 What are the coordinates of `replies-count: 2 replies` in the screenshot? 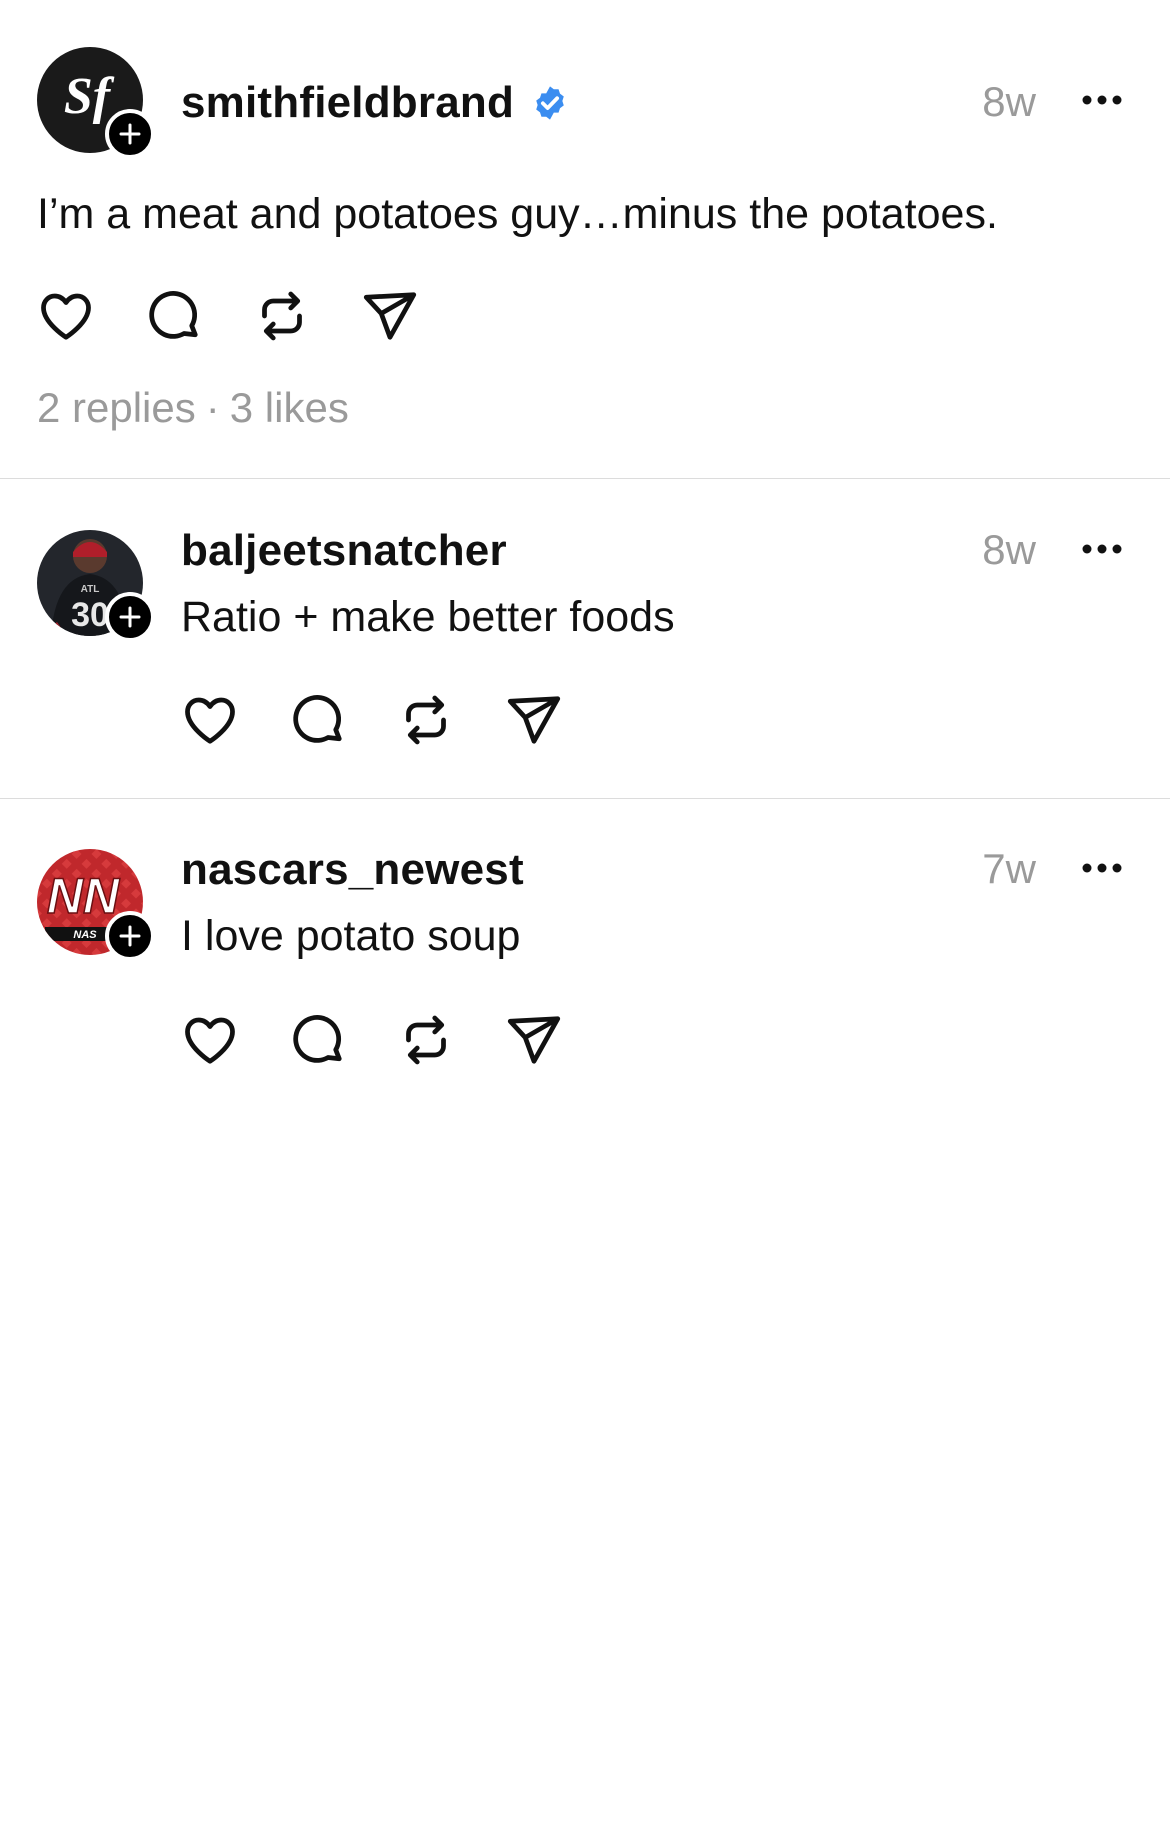 It's located at (116, 407).